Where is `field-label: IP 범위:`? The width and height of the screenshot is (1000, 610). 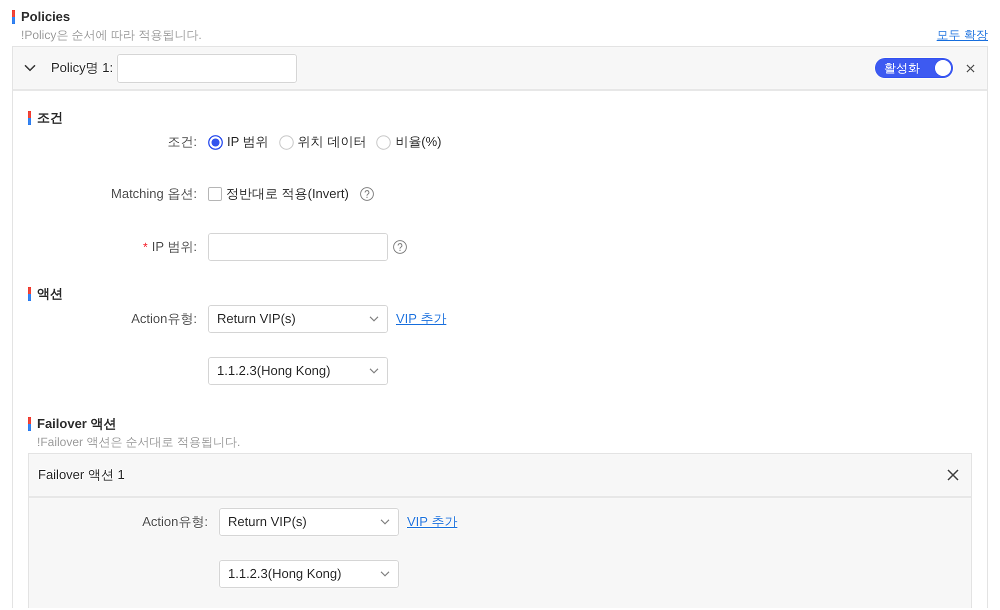
field-label: IP 범위: is located at coordinates (174, 247).